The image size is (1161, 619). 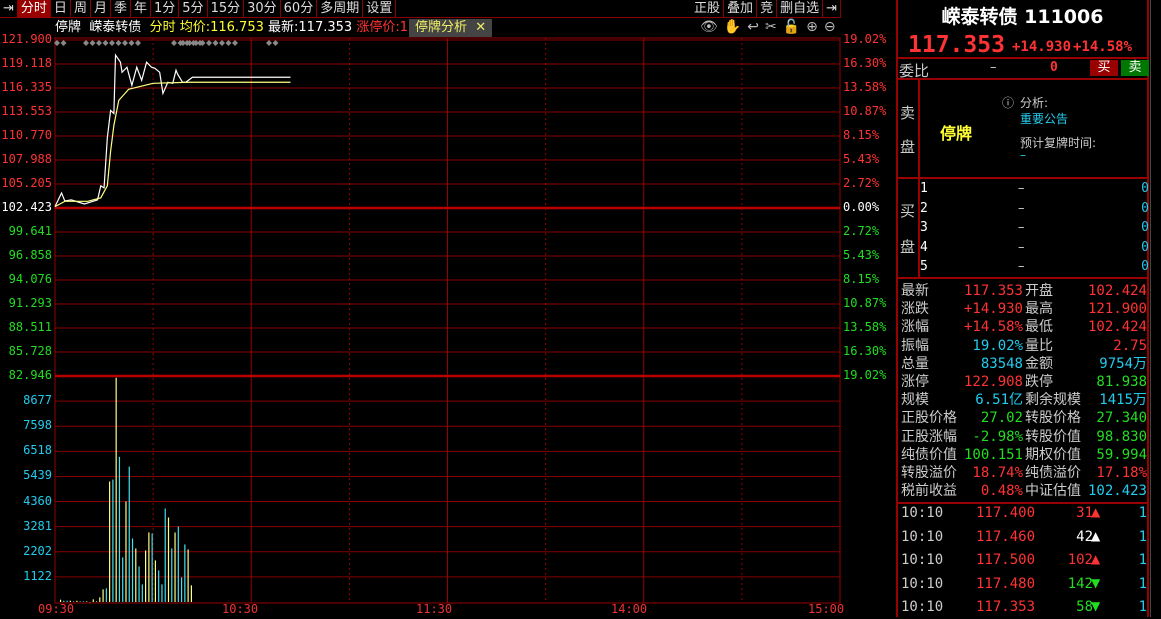 I want to click on time-tick-label: 14:00, so click(x=629, y=609).